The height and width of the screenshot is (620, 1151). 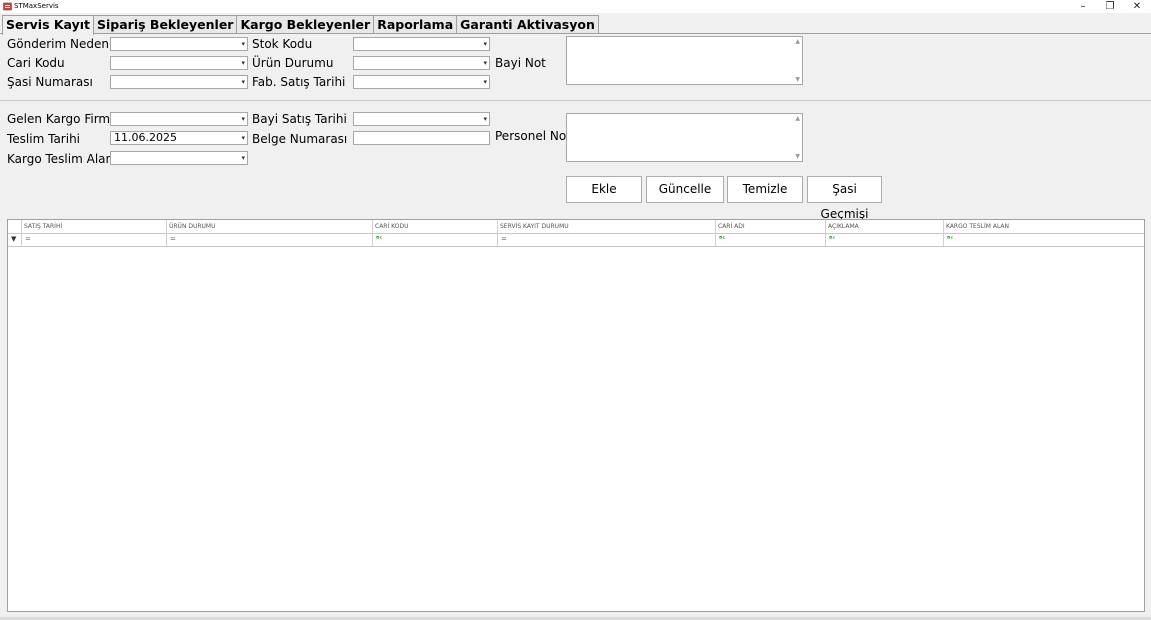 I want to click on col-kargo-teslim-alan: KARGO TESLİM ALAN, so click(x=1043, y=226).